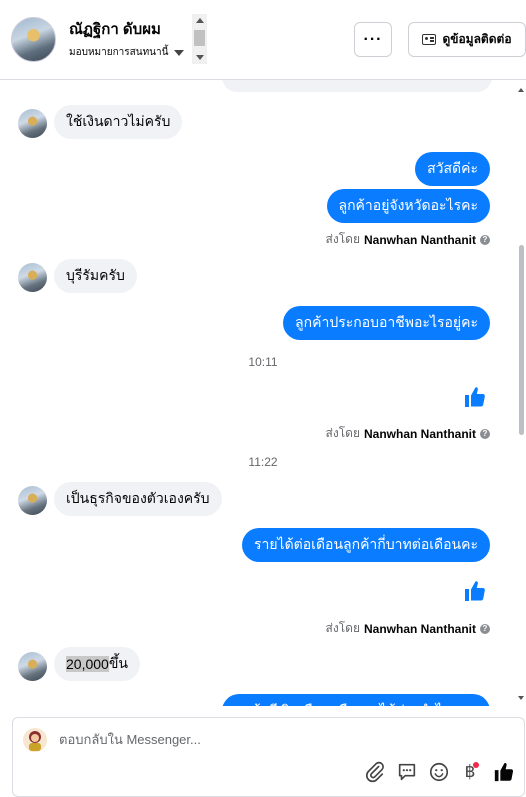 This screenshot has height=797, width=526. I want to click on assign-label: มอบหมายการสนทนานี้, so click(119, 52).